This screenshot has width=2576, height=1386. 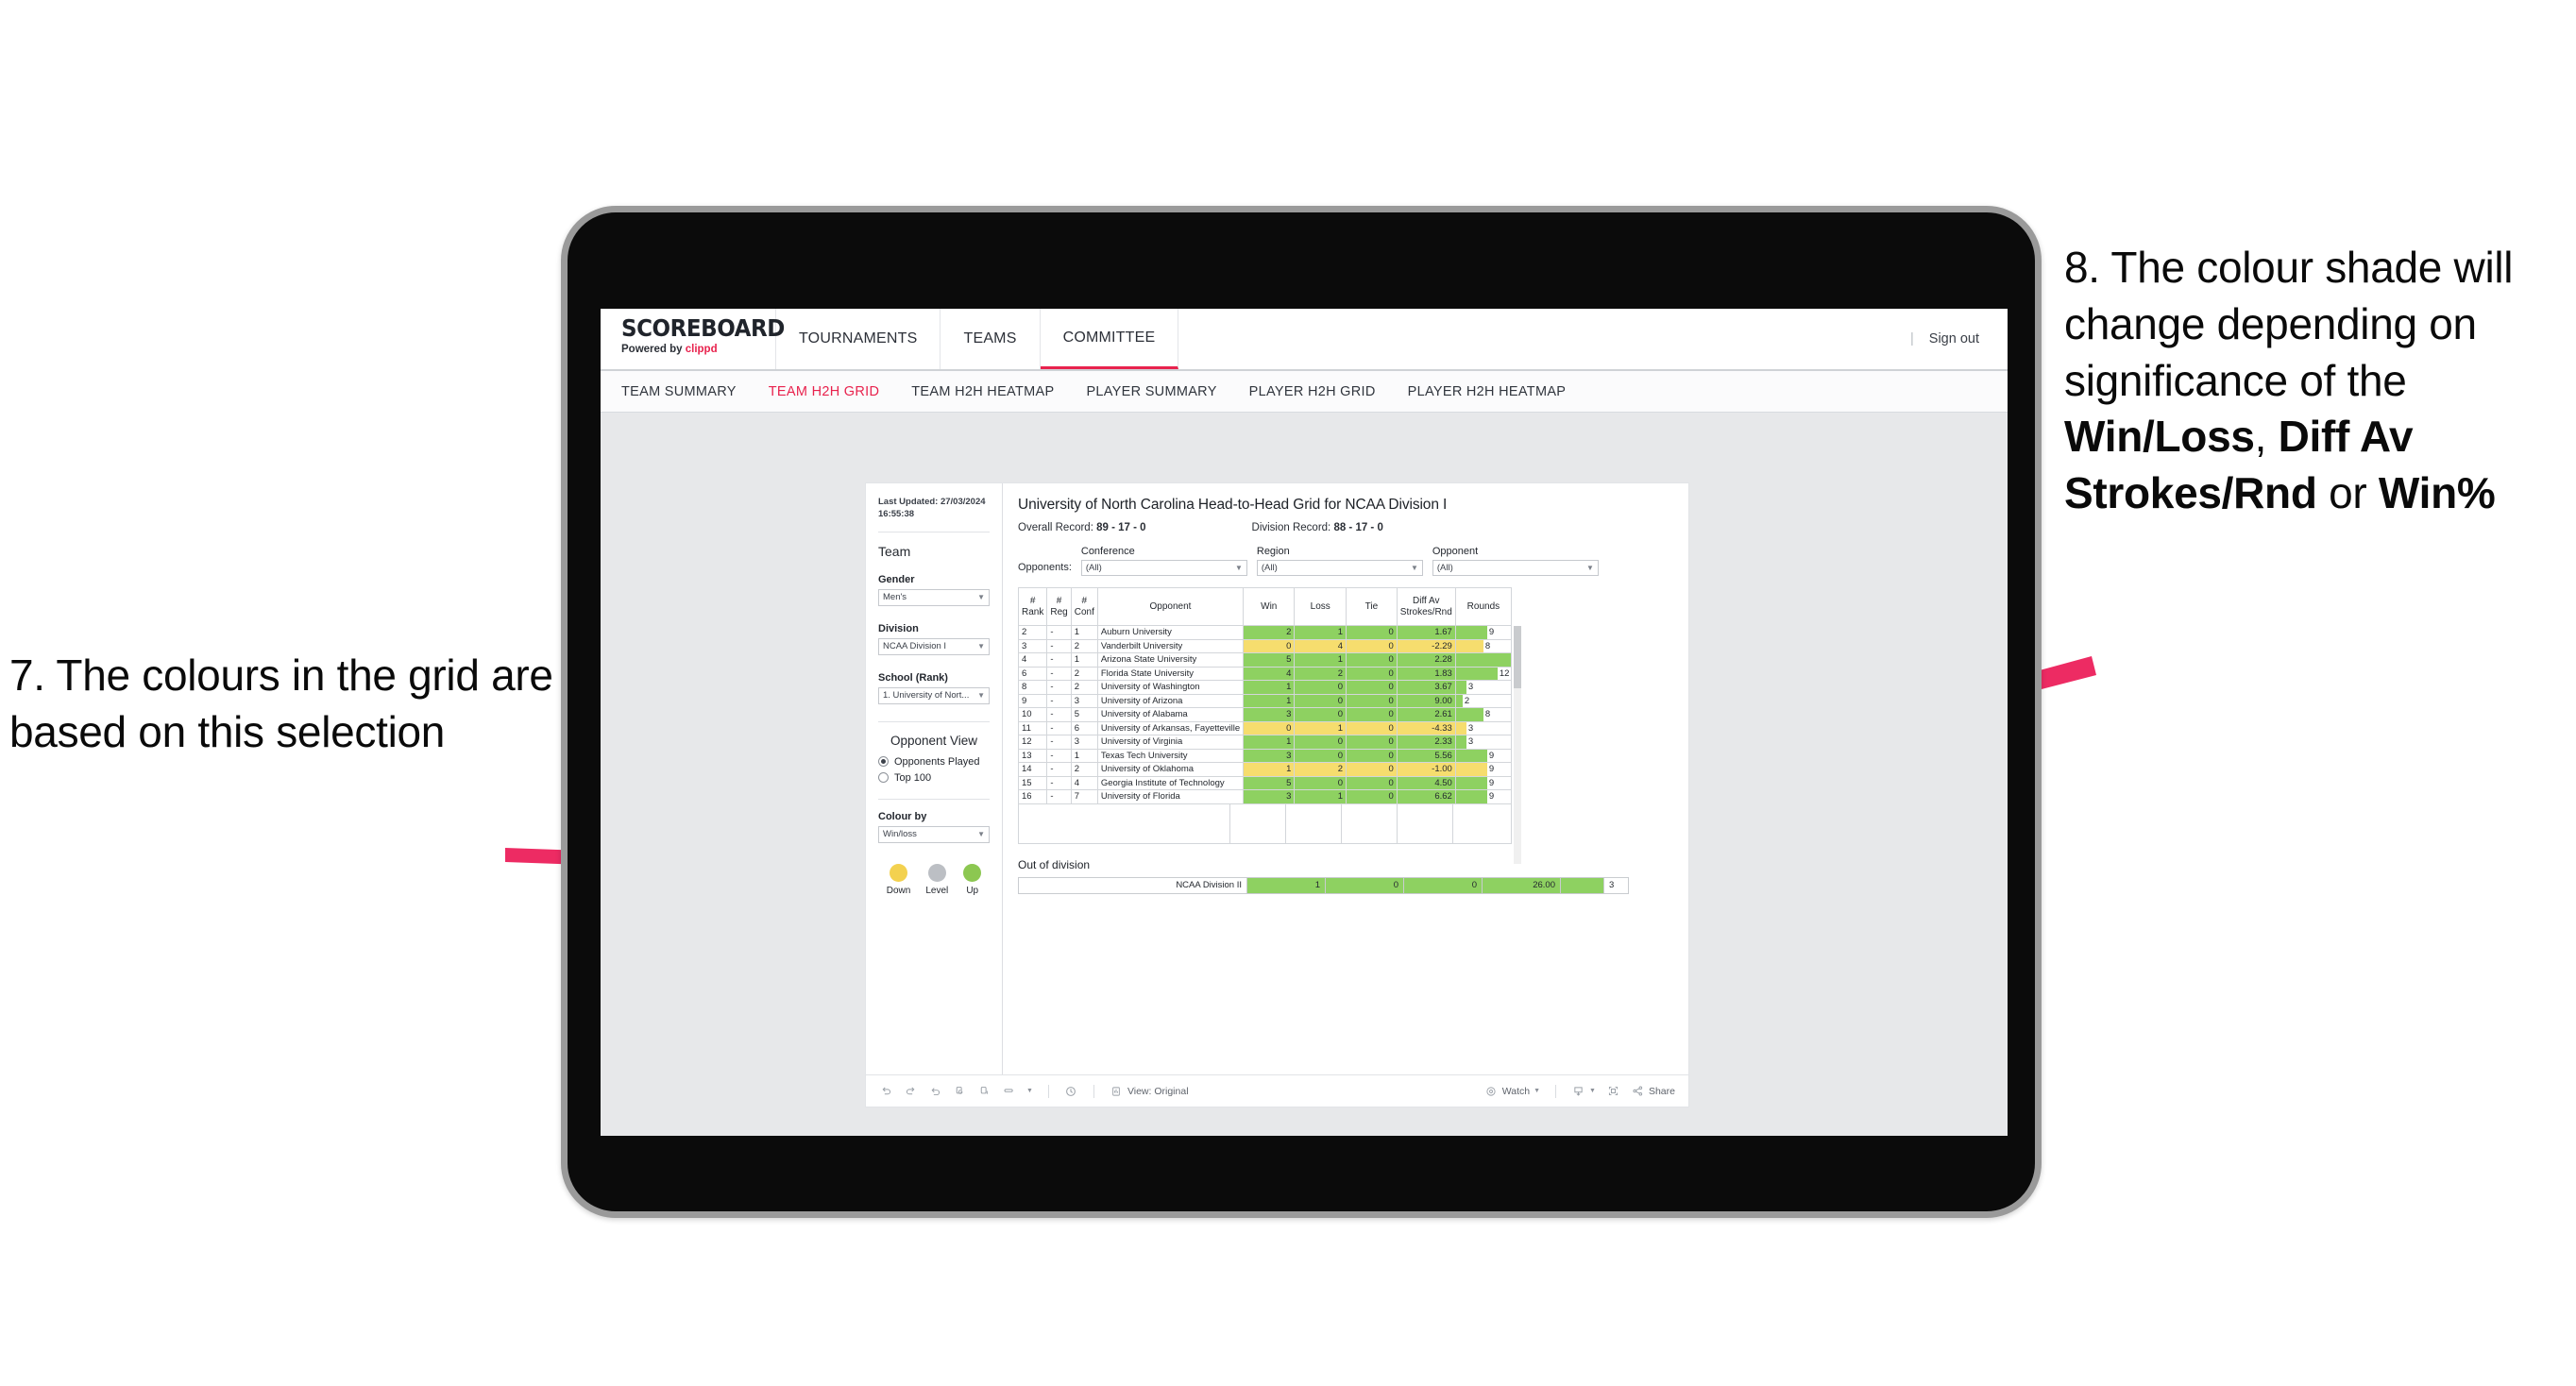 I want to click on cell-win: 5, so click(x=1269, y=783).